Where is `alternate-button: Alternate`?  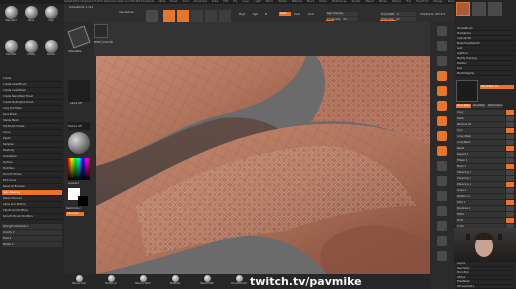 alternate-button: Alternate is located at coordinates (75, 214).